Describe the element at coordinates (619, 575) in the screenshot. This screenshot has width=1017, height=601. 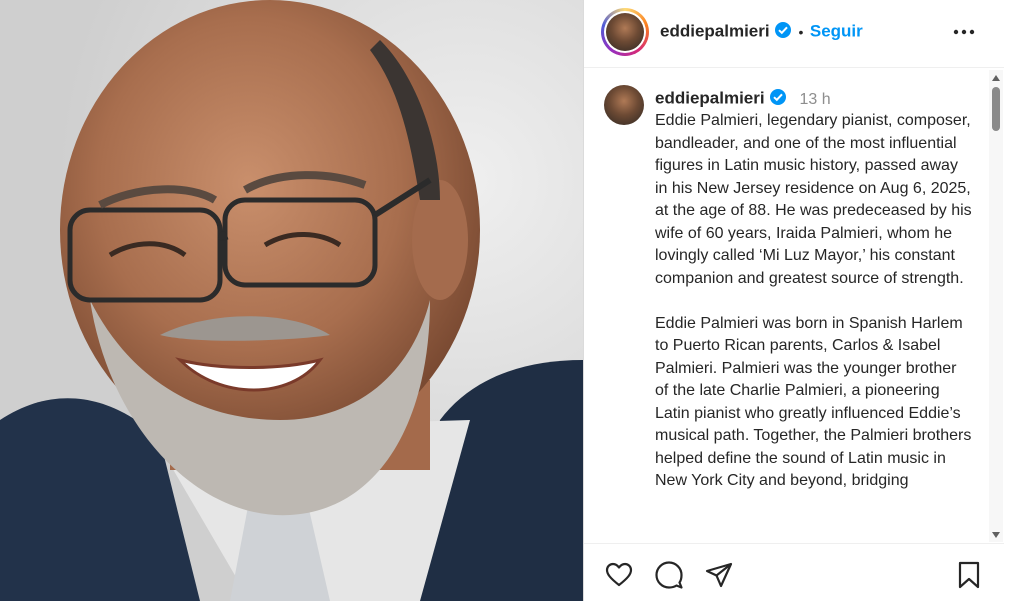
I see `heart-icon` at that location.